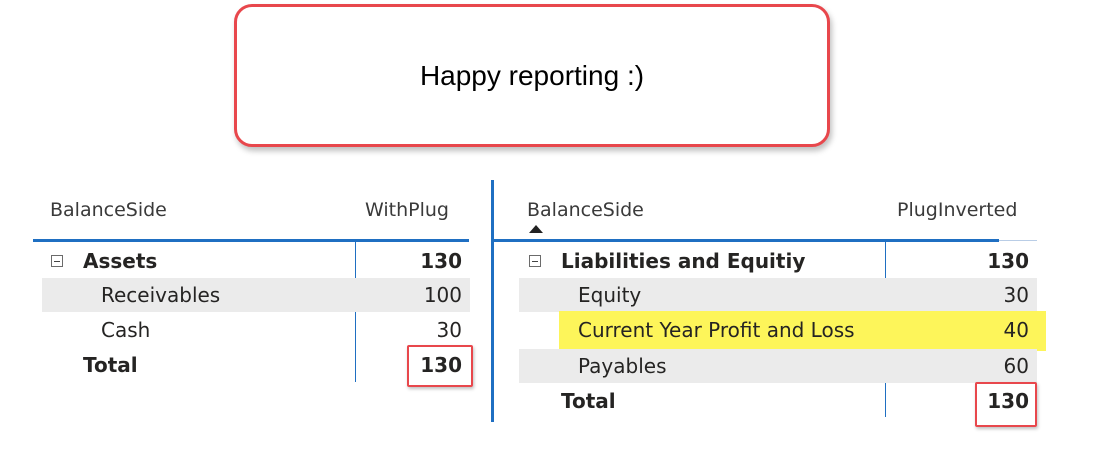 The width and height of the screenshot is (1095, 465). I want to click on left-header-balanceside: BalanceSide, so click(108, 210).